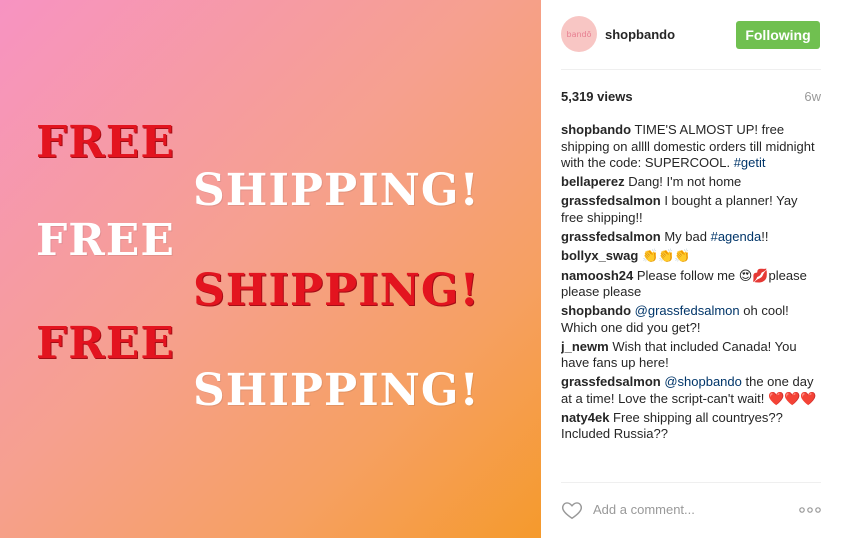 This screenshot has width=841, height=538. Describe the element at coordinates (685, 181) in the screenshot. I see `comment-text: Dang! I'm not home` at that location.